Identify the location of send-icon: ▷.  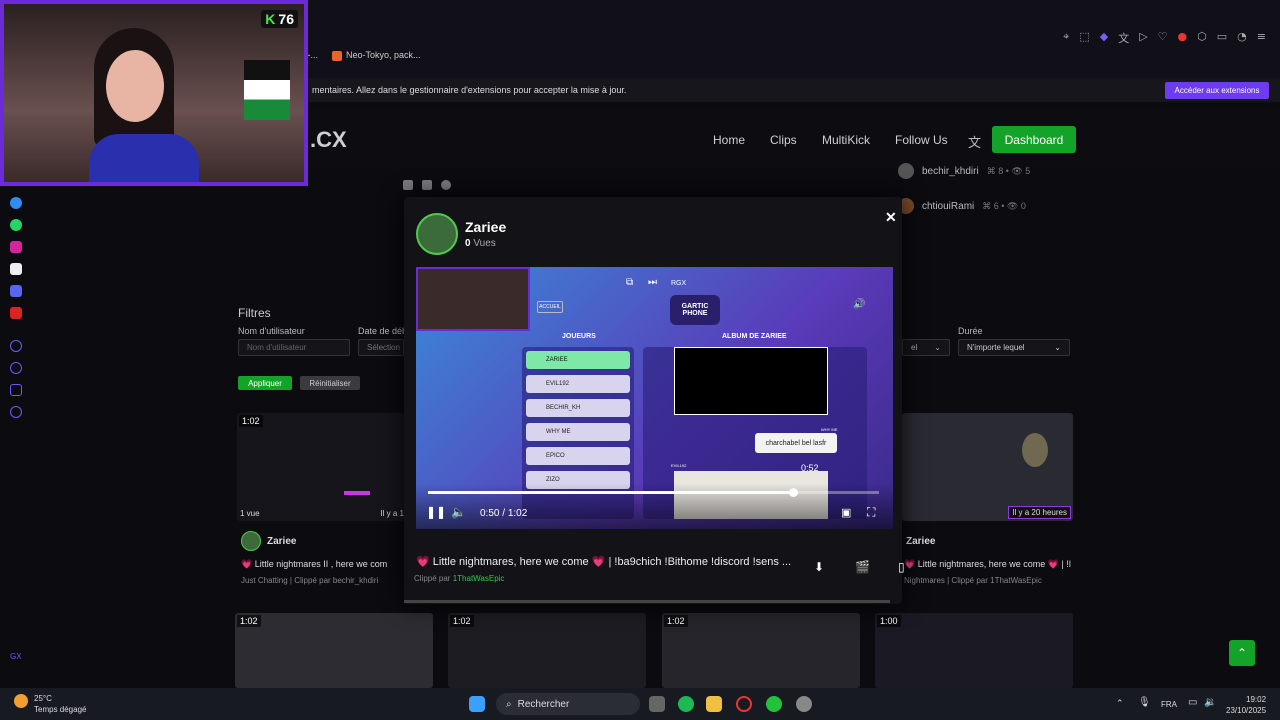
(1143, 38).